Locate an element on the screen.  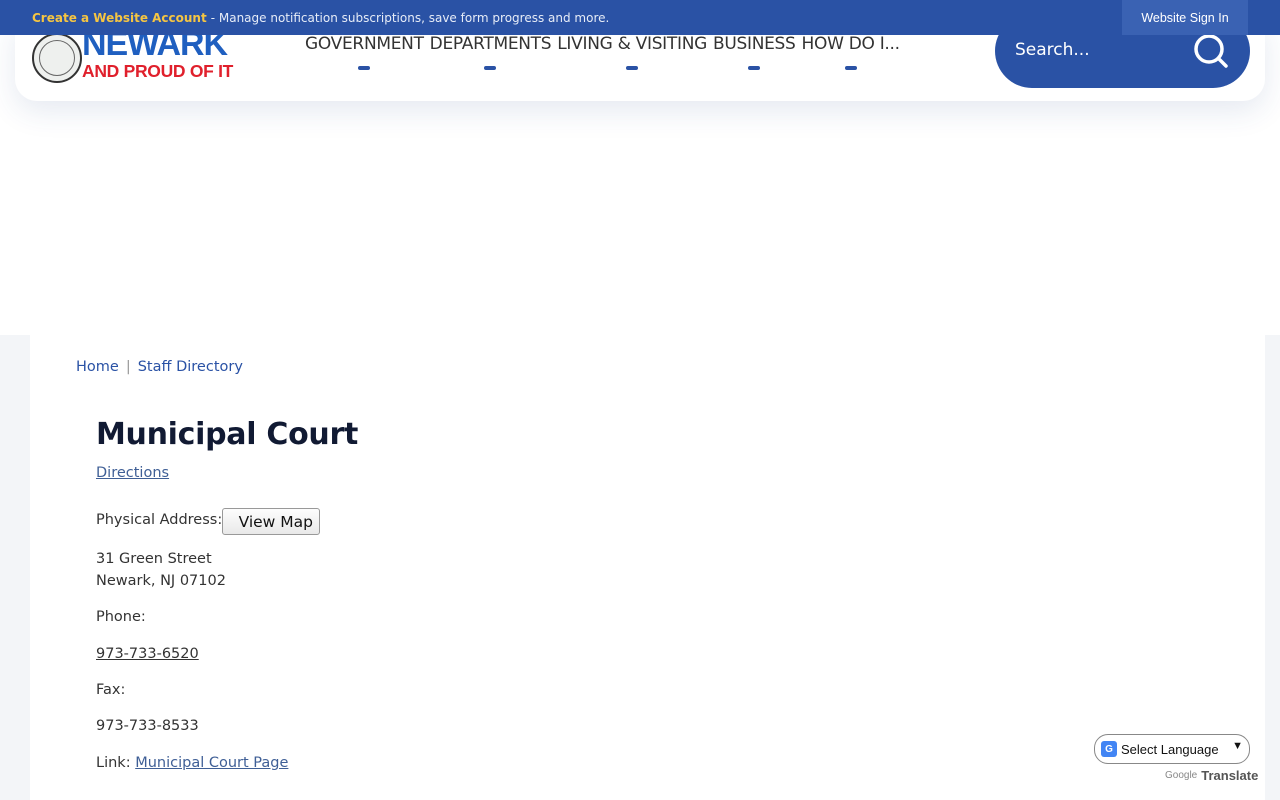
nav-departments: DEPARTMENTS is located at coordinates (491, 52).